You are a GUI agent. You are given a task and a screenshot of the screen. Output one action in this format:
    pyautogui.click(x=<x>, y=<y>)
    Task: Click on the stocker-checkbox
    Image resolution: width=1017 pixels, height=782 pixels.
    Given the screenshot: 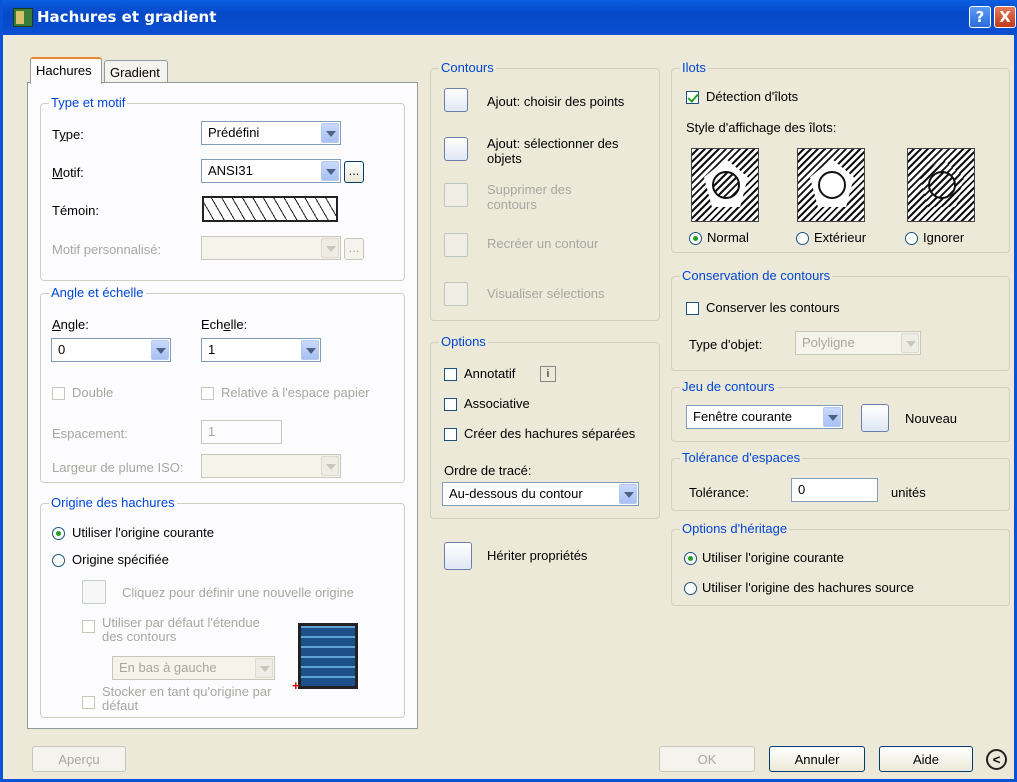 What is the action you would take?
    pyautogui.click(x=88, y=702)
    